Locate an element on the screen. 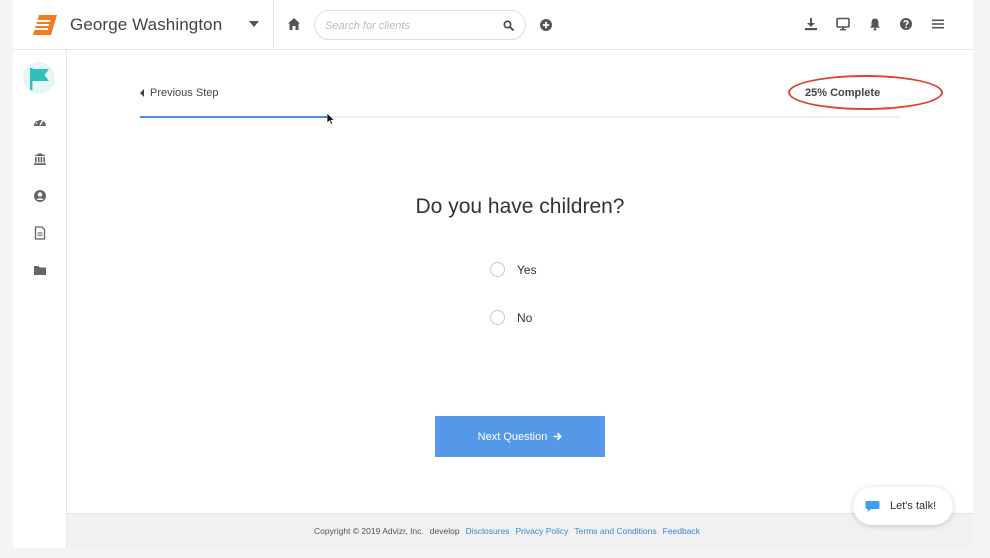  option-label: Yes is located at coordinates (527, 269).